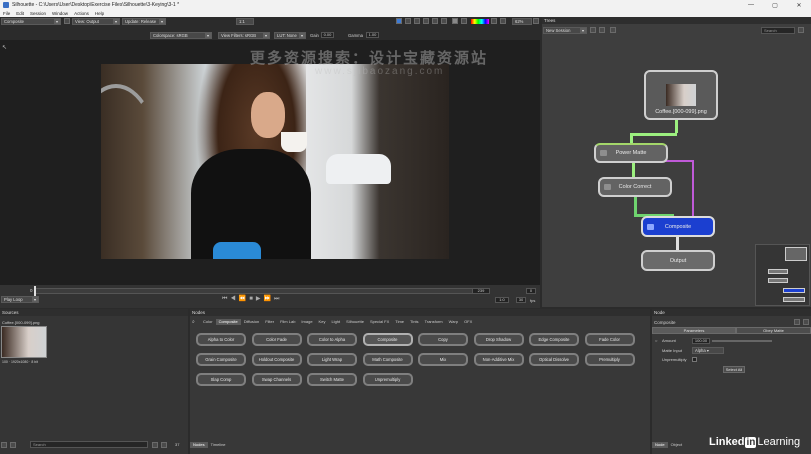 The width and height of the screenshot is (811, 454). Describe the element at coordinates (677, 445) in the screenshot. I see `tab-object: Object` at that location.